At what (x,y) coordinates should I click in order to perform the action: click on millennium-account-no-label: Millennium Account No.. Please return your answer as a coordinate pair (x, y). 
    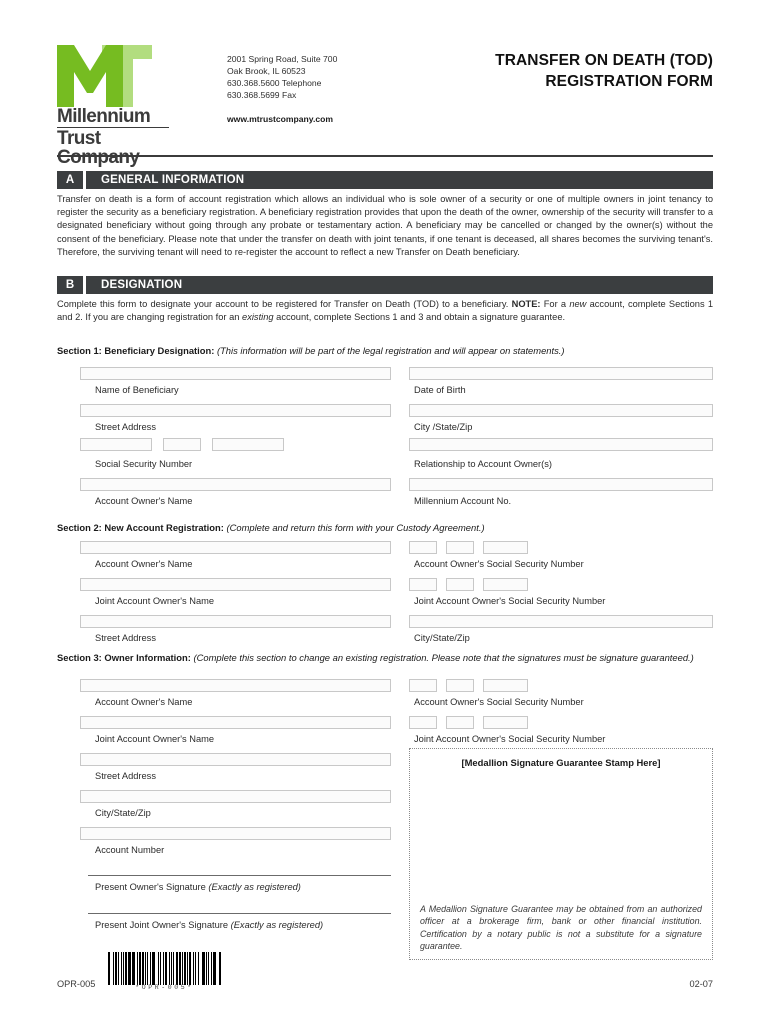
    Looking at the image, I should click on (463, 501).